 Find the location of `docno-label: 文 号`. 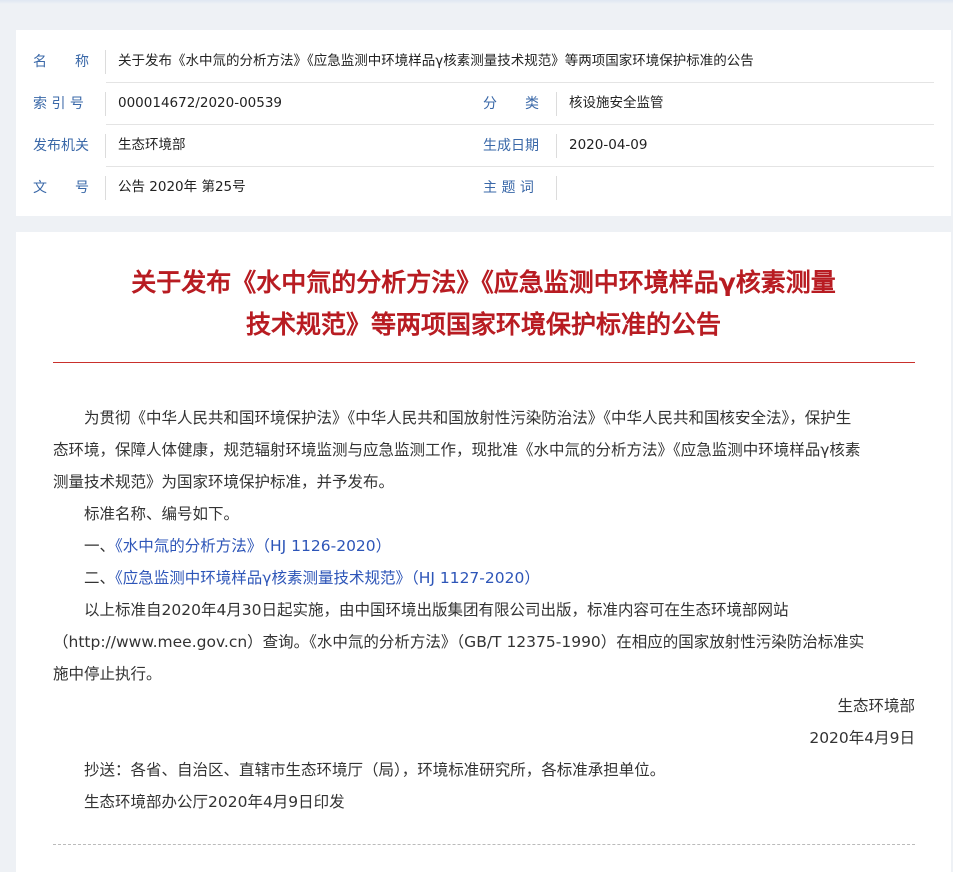

docno-label: 文 号 is located at coordinates (61, 188).